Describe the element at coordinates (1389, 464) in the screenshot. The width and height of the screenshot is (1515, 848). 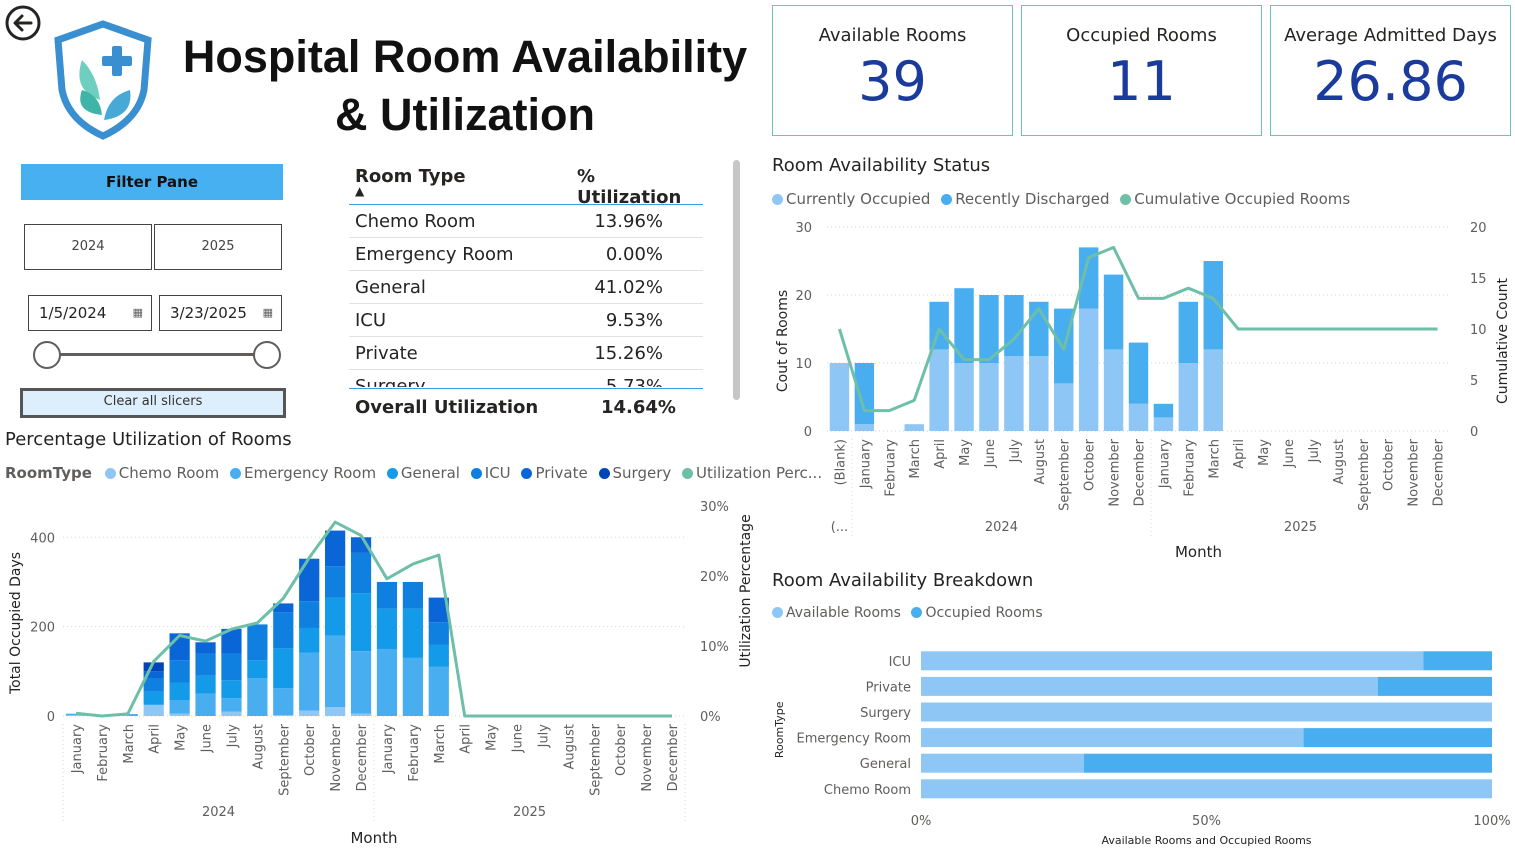
I see `x-tick-label: October` at that location.